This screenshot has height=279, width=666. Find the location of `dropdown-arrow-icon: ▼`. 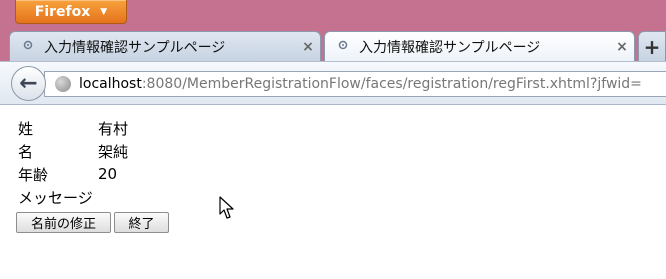

dropdown-arrow-icon: ▼ is located at coordinates (104, 11).